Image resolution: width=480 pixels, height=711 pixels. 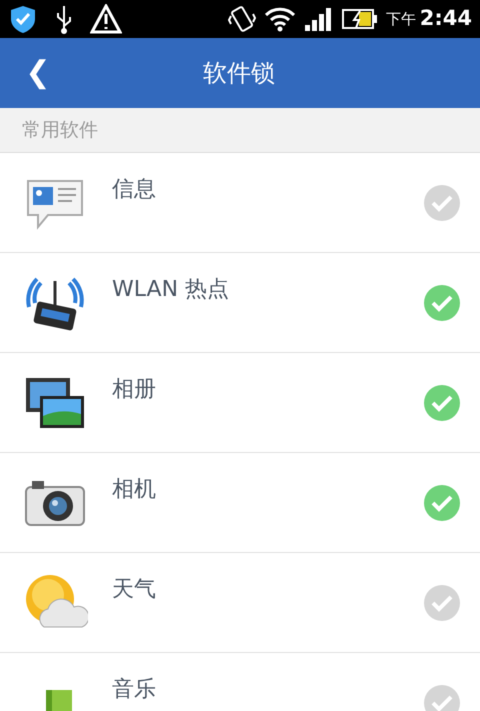 I want to click on app-row: 相机, so click(x=240, y=503).